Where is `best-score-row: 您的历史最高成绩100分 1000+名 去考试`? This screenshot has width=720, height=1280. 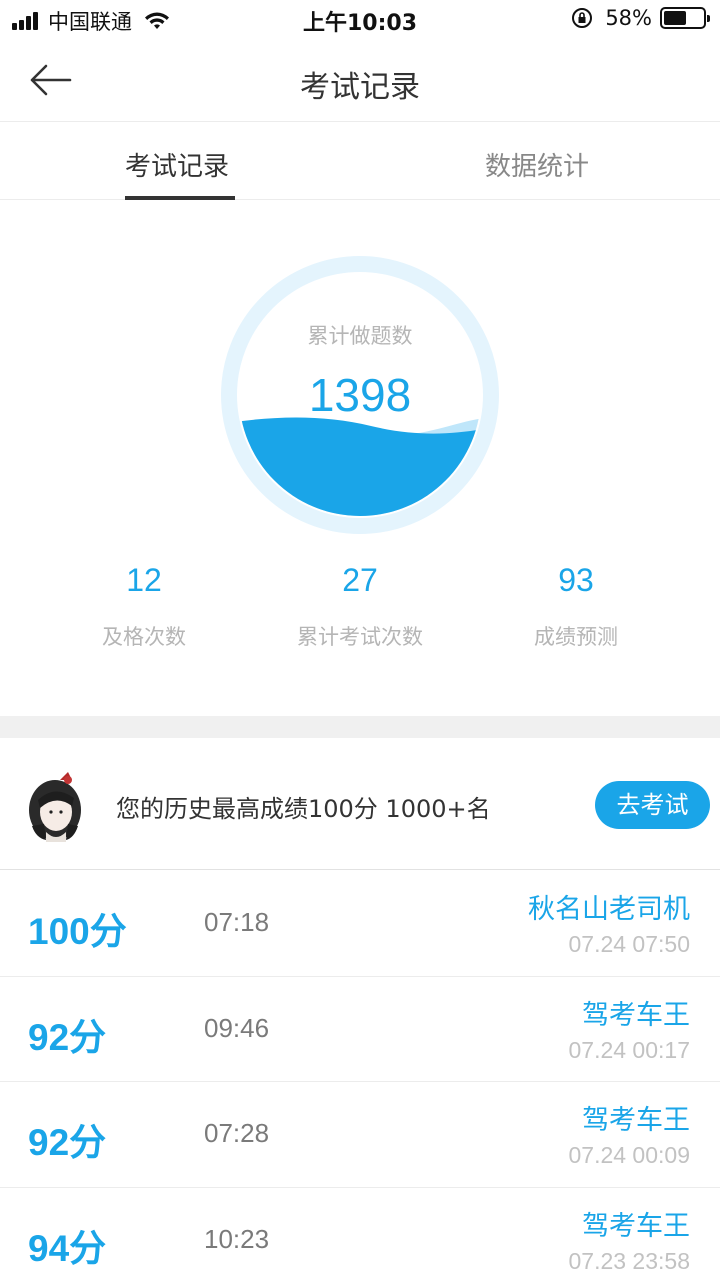 best-score-row: 您的历史最高成绩100分 1000+名 去考试 is located at coordinates (360, 804).